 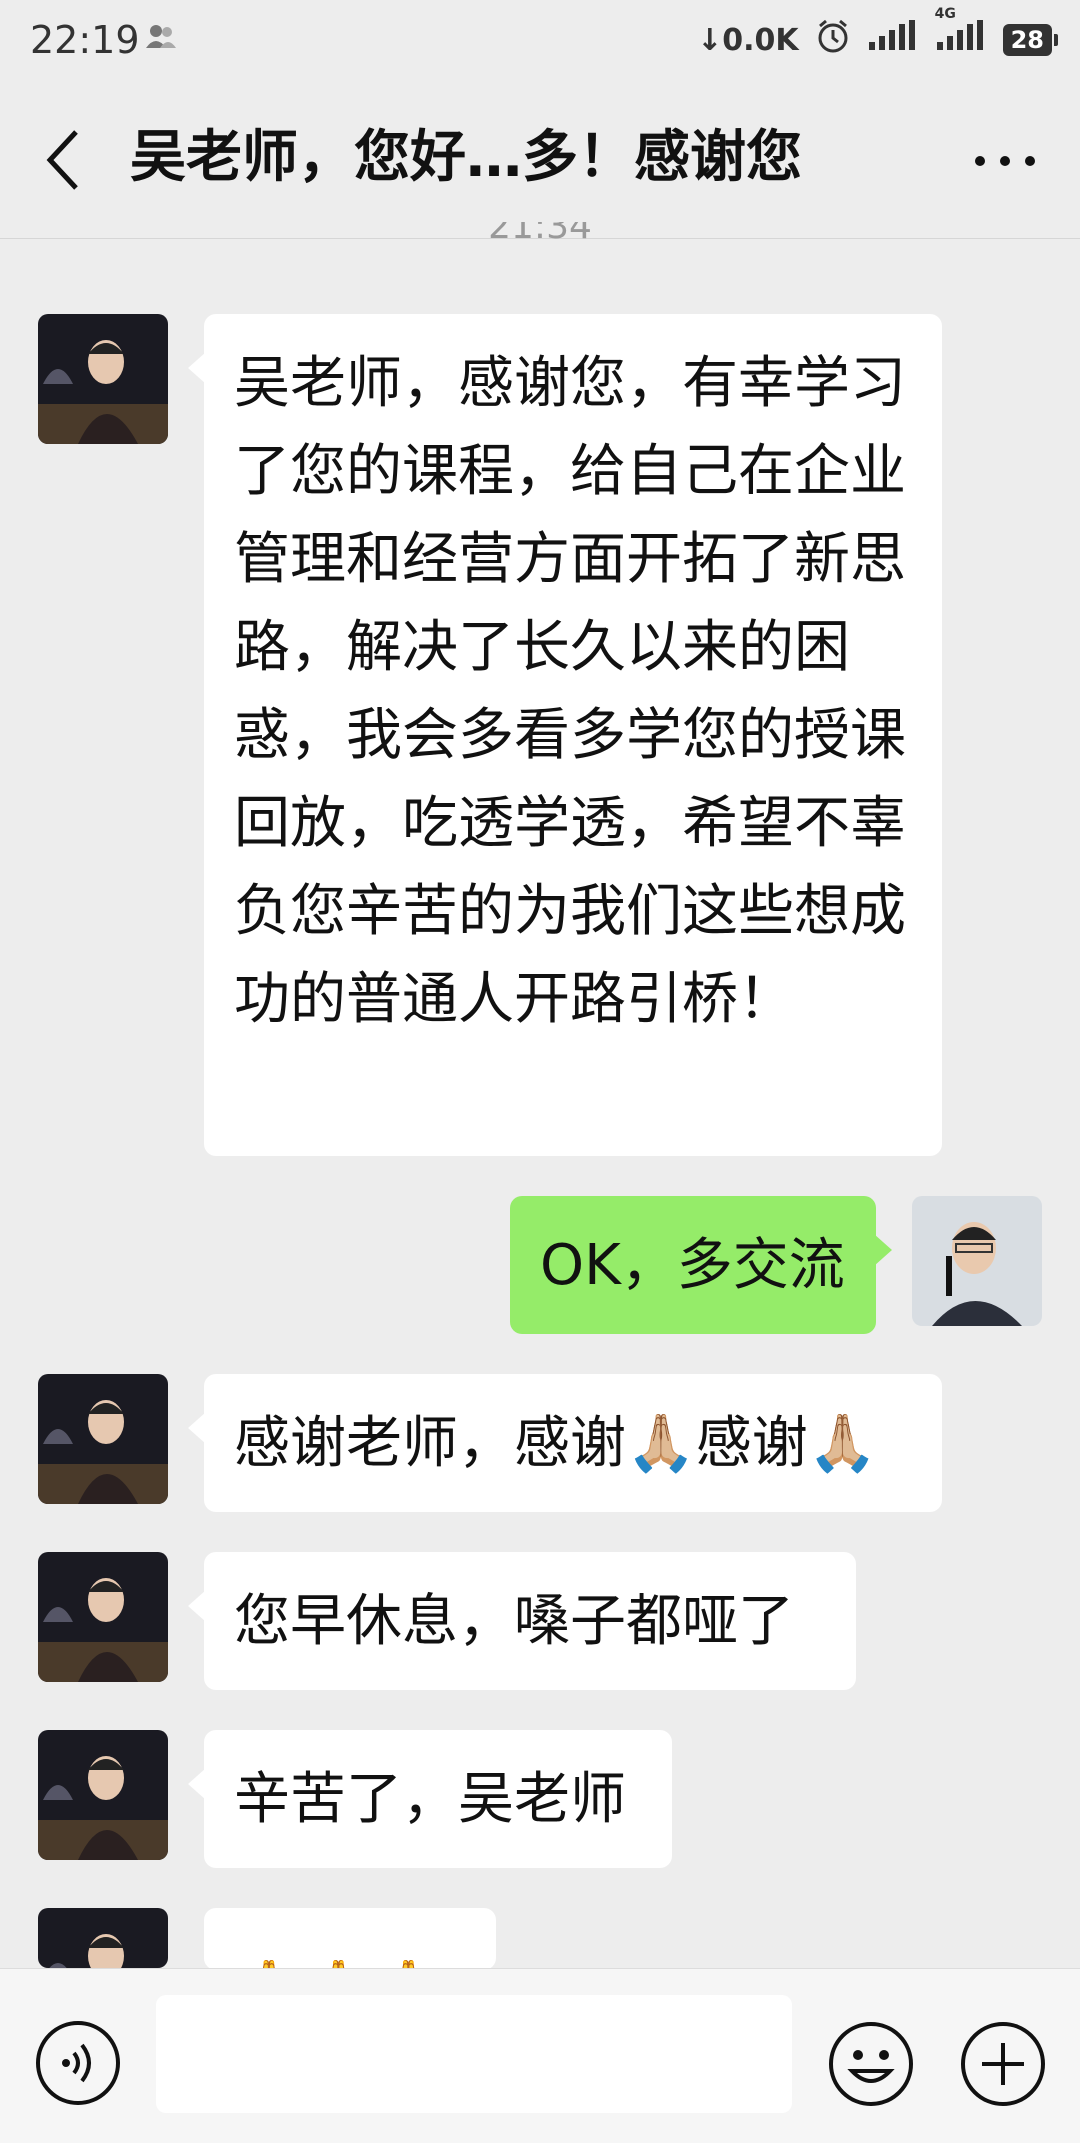 What do you see at coordinates (833, 40) in the screenshot?
I see `alarm-icon` at bounding box center [833, 40].